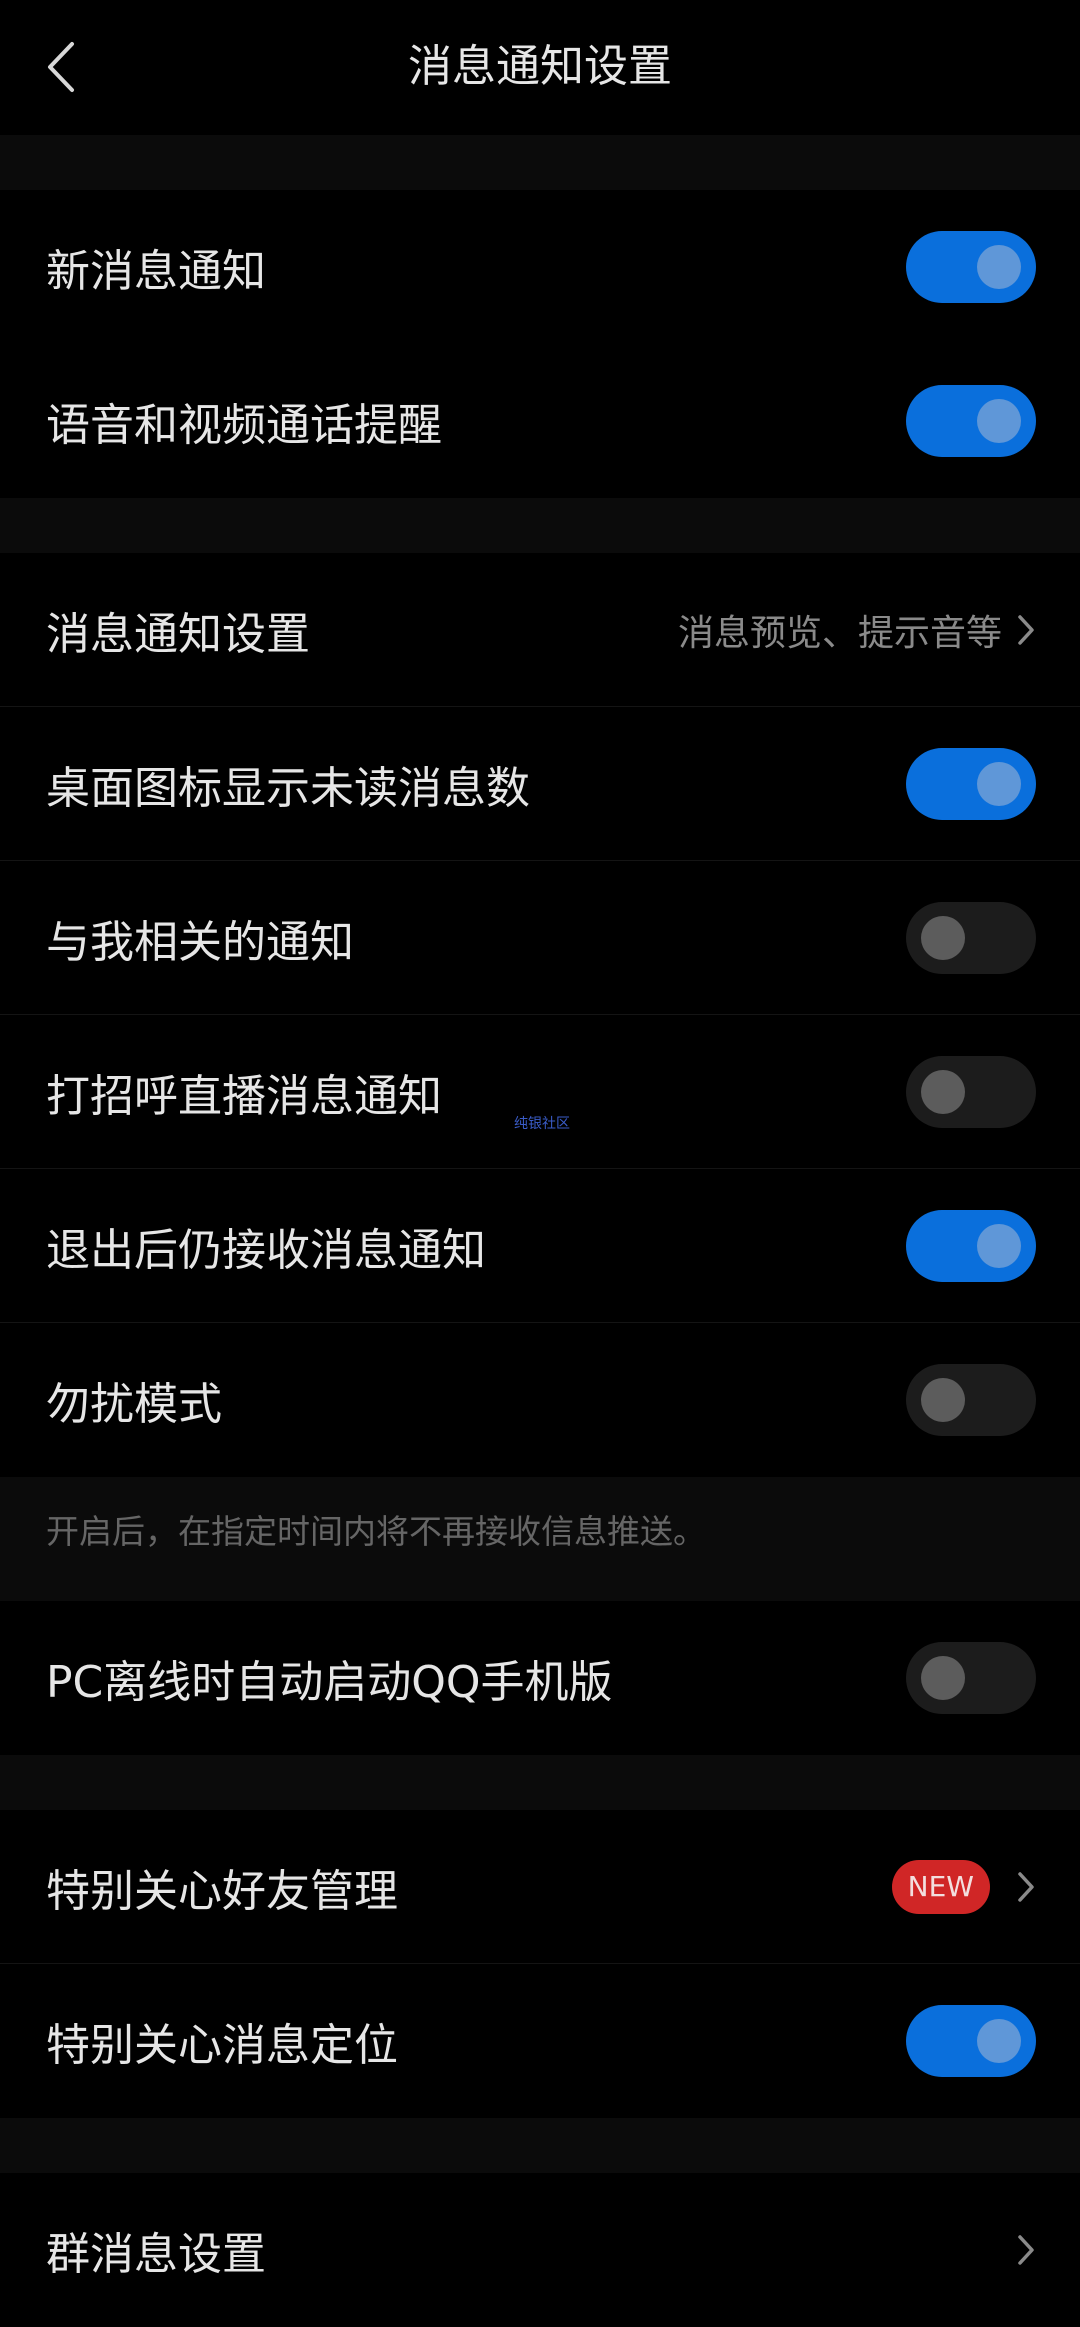 Image resolution: width=1080 pixels, height=2327 pixels. Describe the element at coordinates (222, 1891) in the screenshot. I see `row-label: 特别关心好友管理` at that location.